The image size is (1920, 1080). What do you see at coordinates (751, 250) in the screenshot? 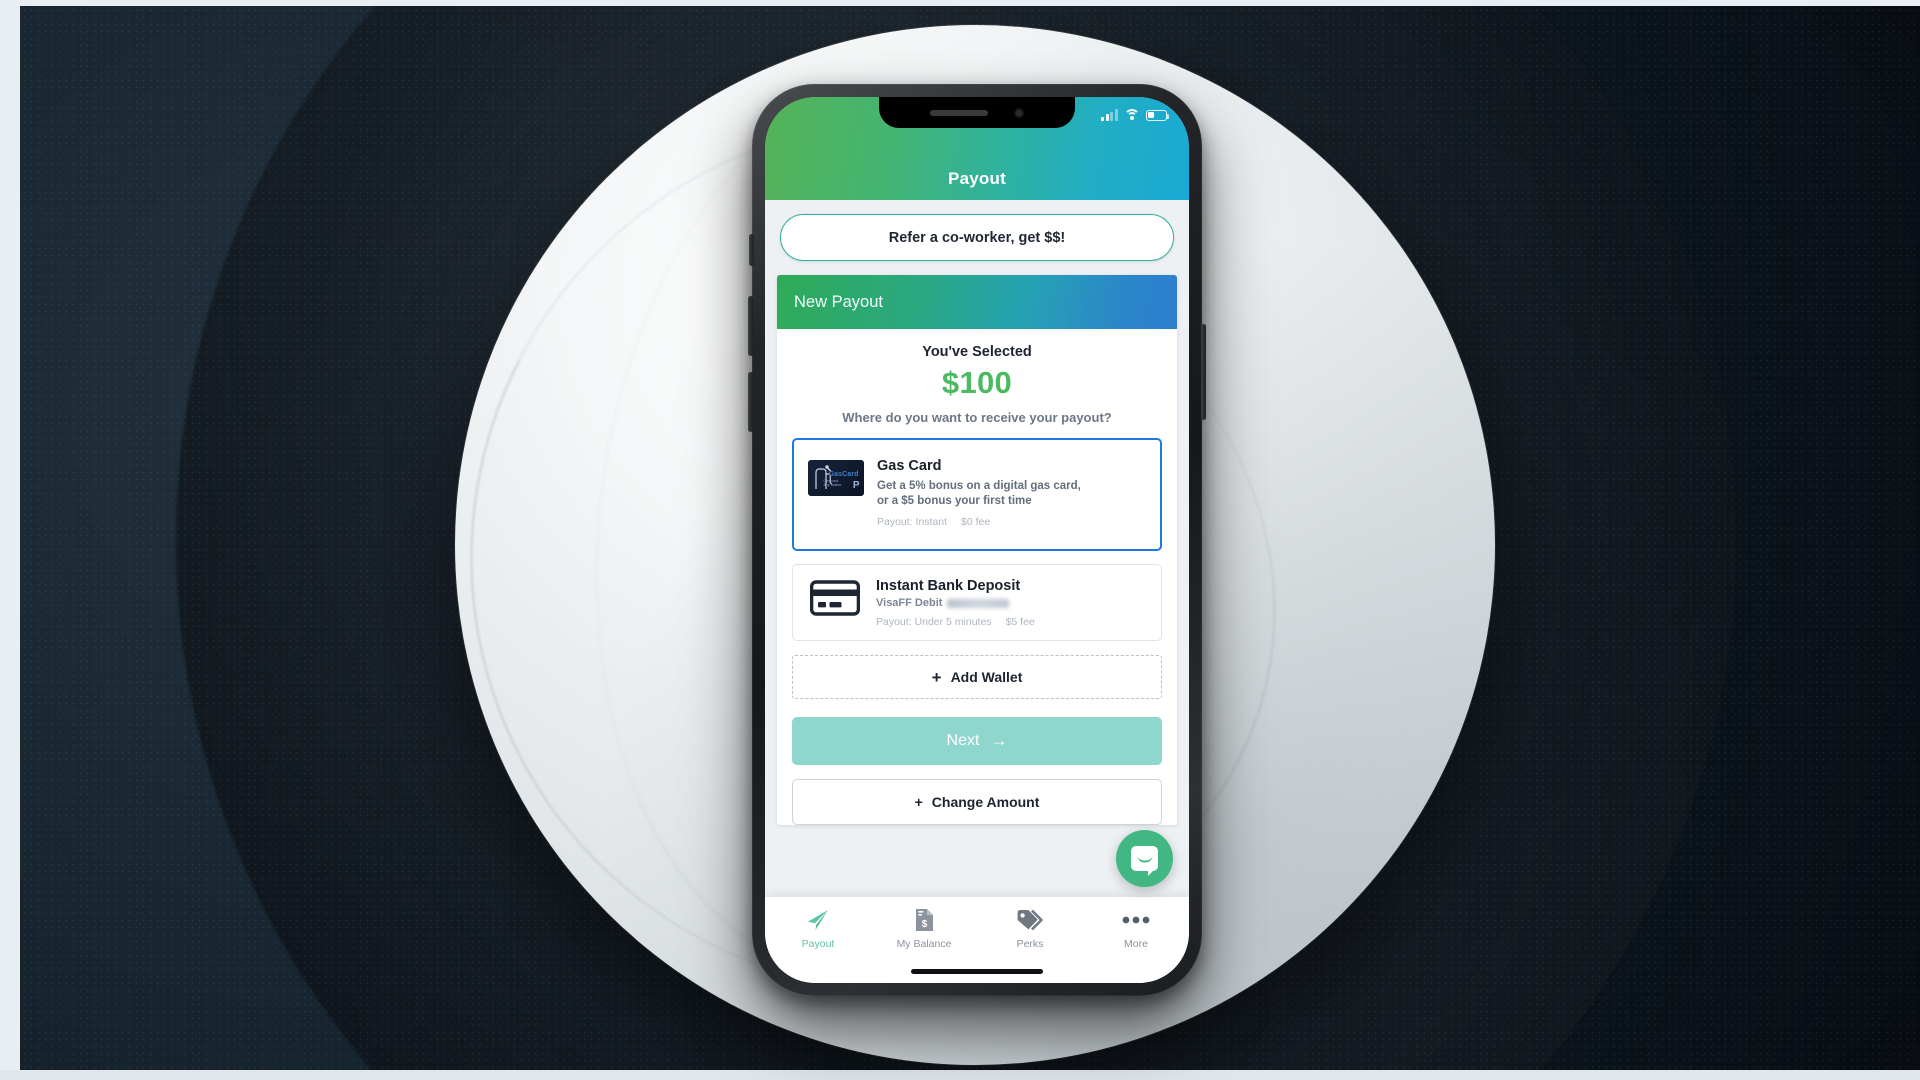
I see `mute-switch` at bounding box center [751, 250].